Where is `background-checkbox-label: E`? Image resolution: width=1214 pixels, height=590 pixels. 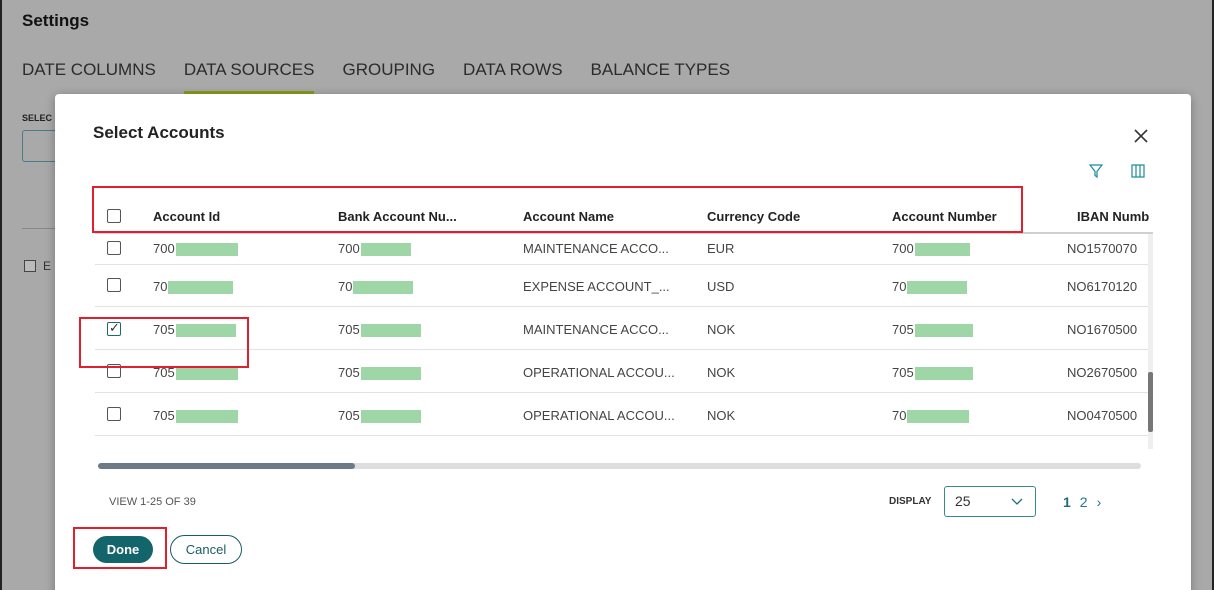 background-checkbox-label: E is located at coordinates (47, 266).